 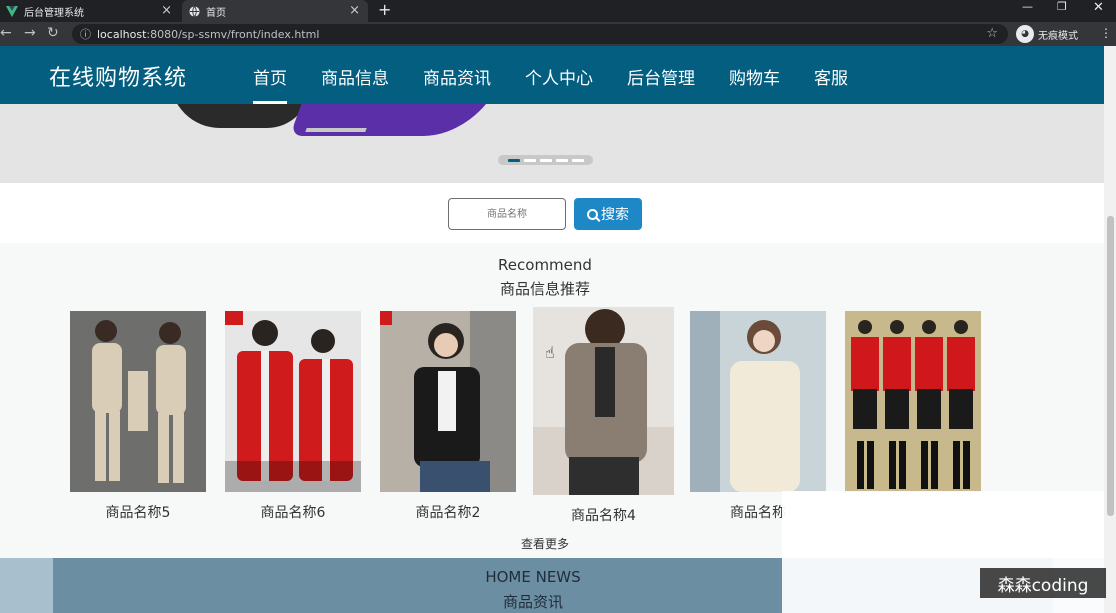 I want to click on incognito-icon: ◕, so click(x=1025, y=34).